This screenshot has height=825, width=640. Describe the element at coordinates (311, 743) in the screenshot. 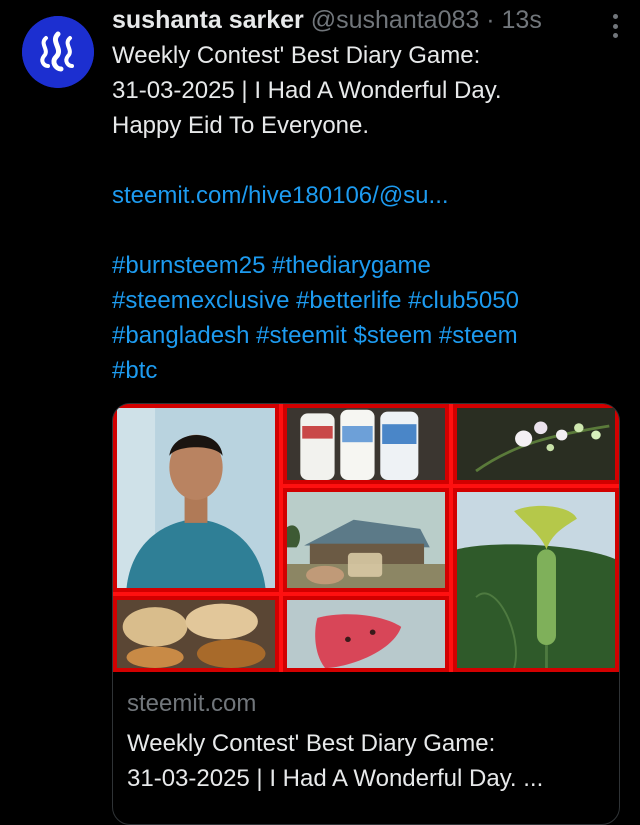

I see `card-title-line: Weekly Contest' Best Diary Game:` at that location.